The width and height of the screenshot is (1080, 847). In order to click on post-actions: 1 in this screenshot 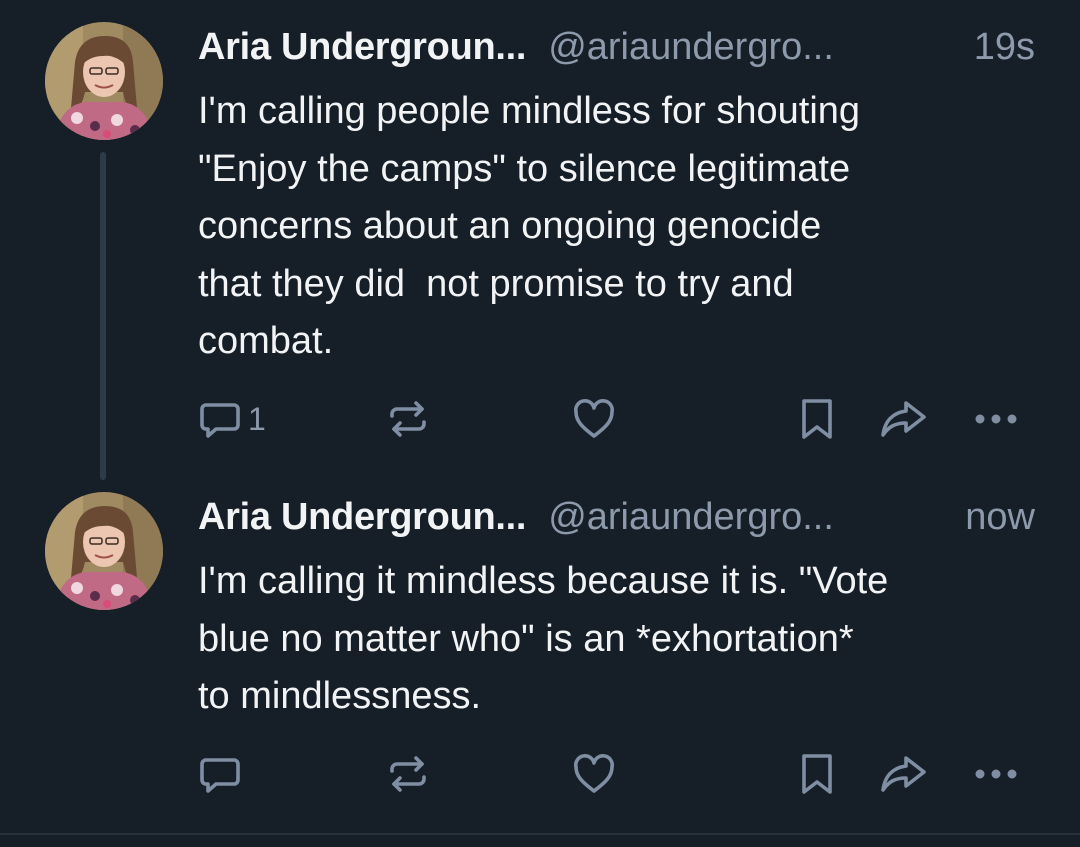, I will do `click(540, 419)`.